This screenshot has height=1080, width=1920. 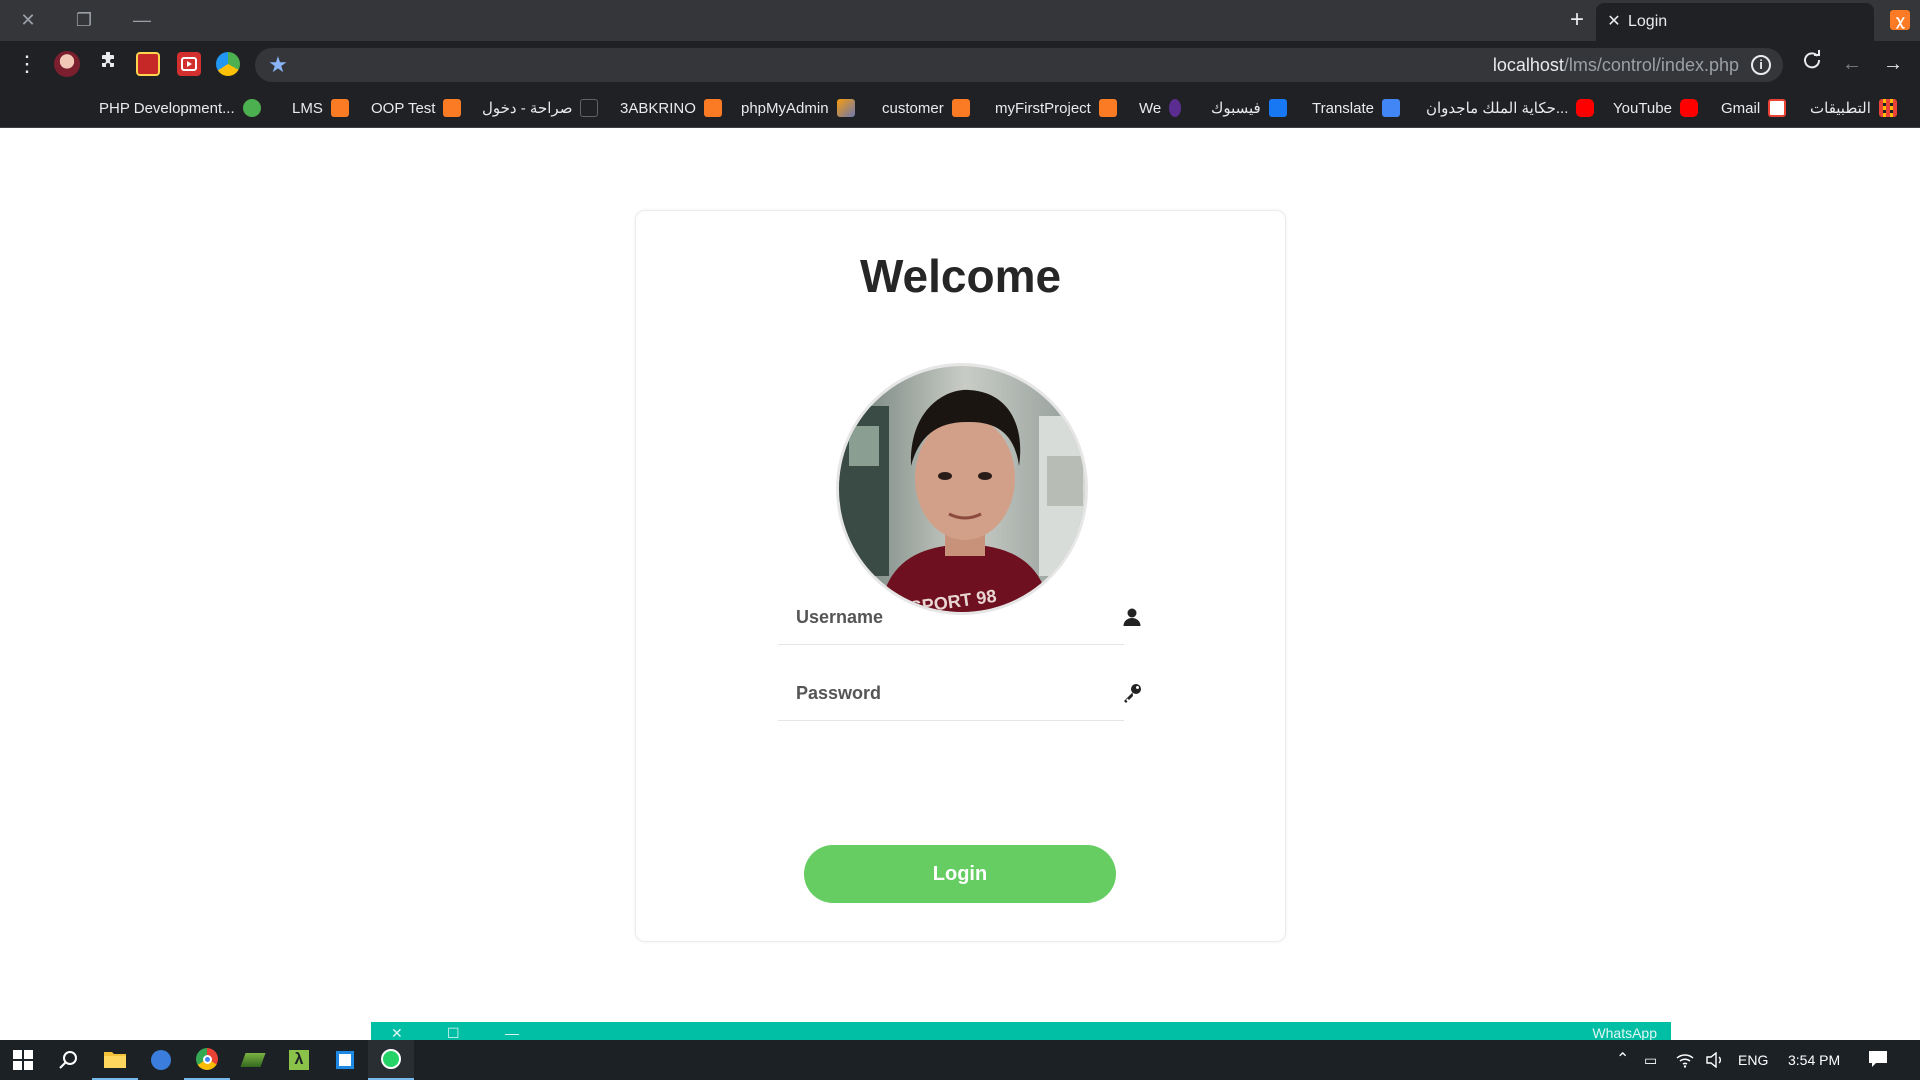 I want to click on bookmark-label: فيسبوك, so click(x=1236, y=108).